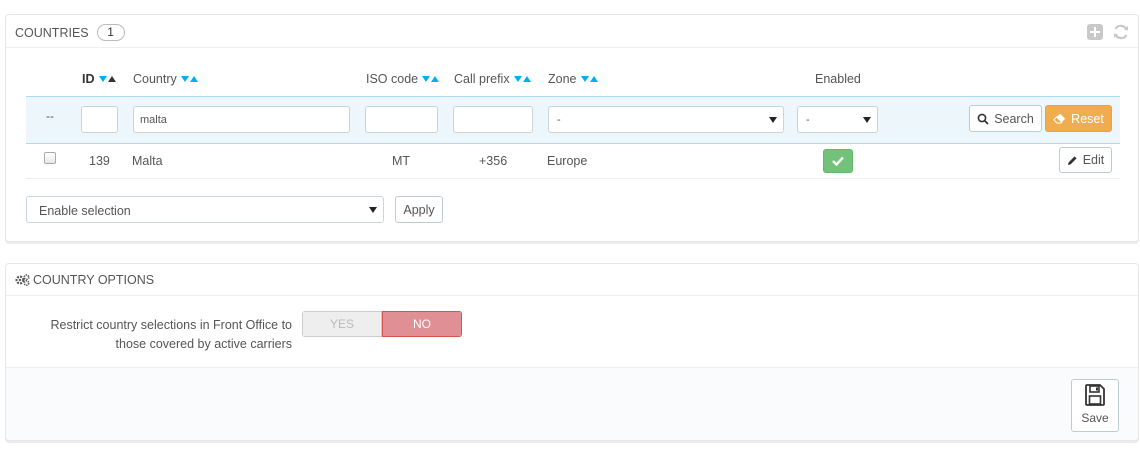  What do you see at coordinates (99, 119) in the screenshot?
I see `id-filter-input` at bounding box center [99, 119].